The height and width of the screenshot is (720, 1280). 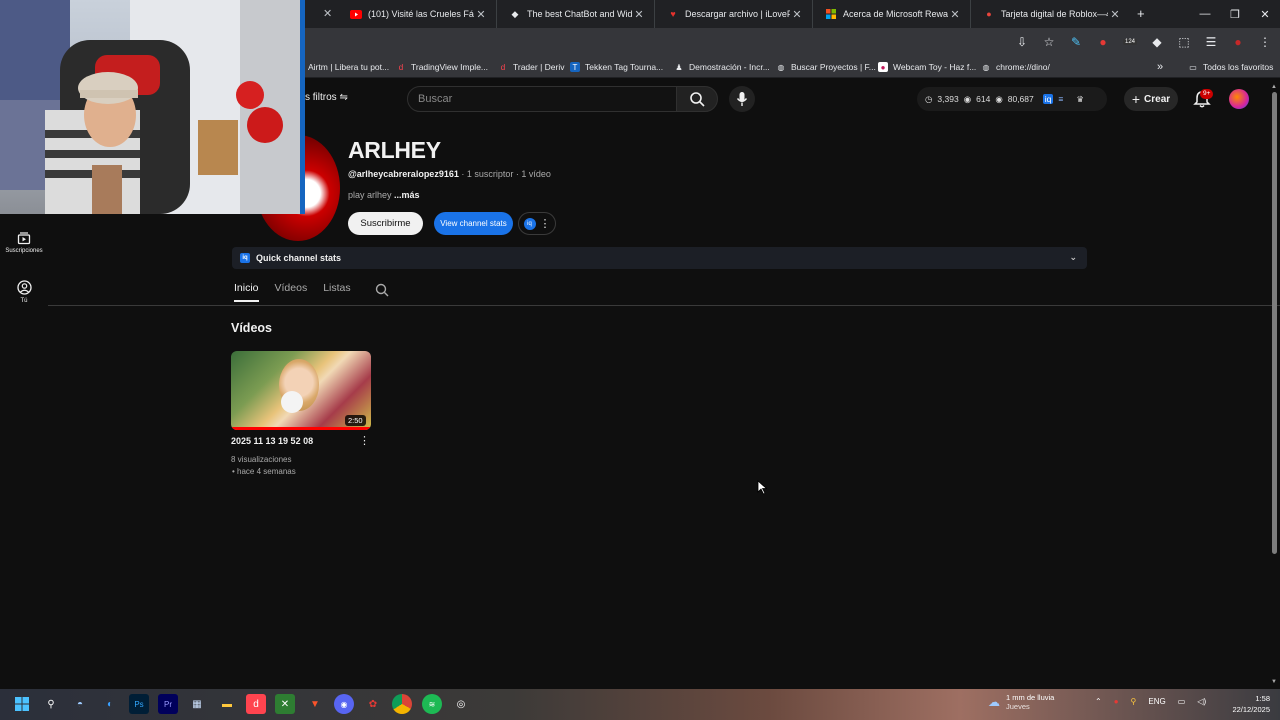 What do you see at coordinates (364, 440) in the screenshot?
I see `more-vert-icon: ⋮` at bounding box center [364, 440].